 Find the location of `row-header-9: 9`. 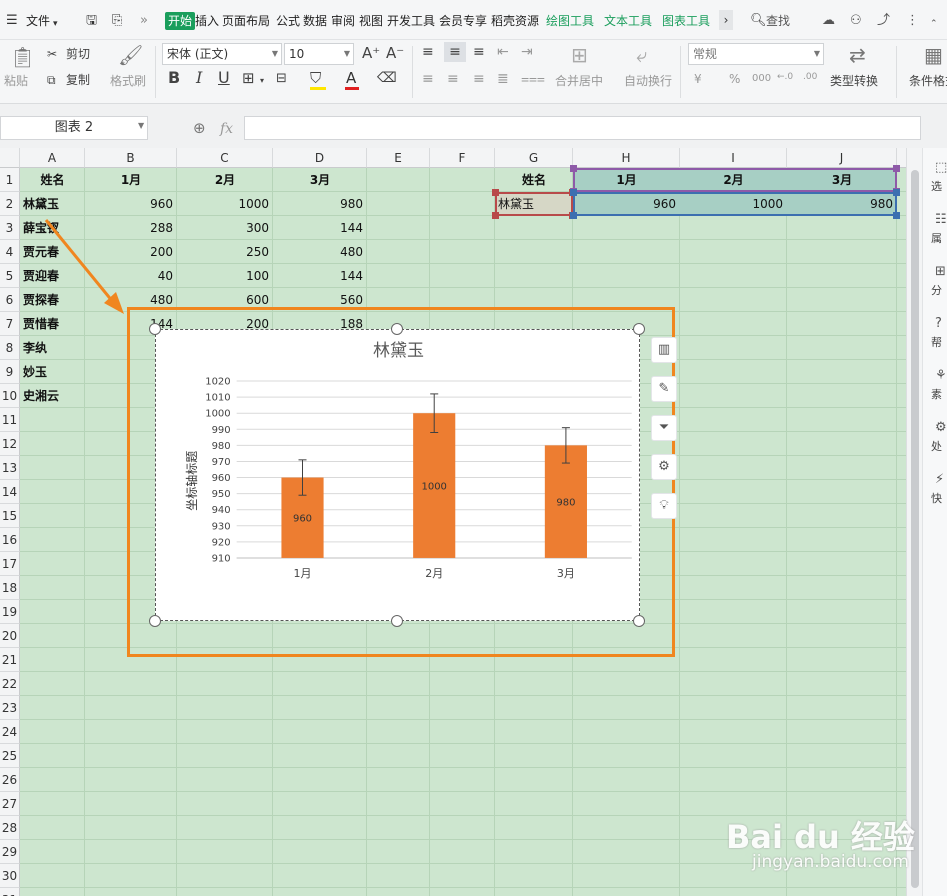

row-header-9: 9 is located at coordinates (10, 372).